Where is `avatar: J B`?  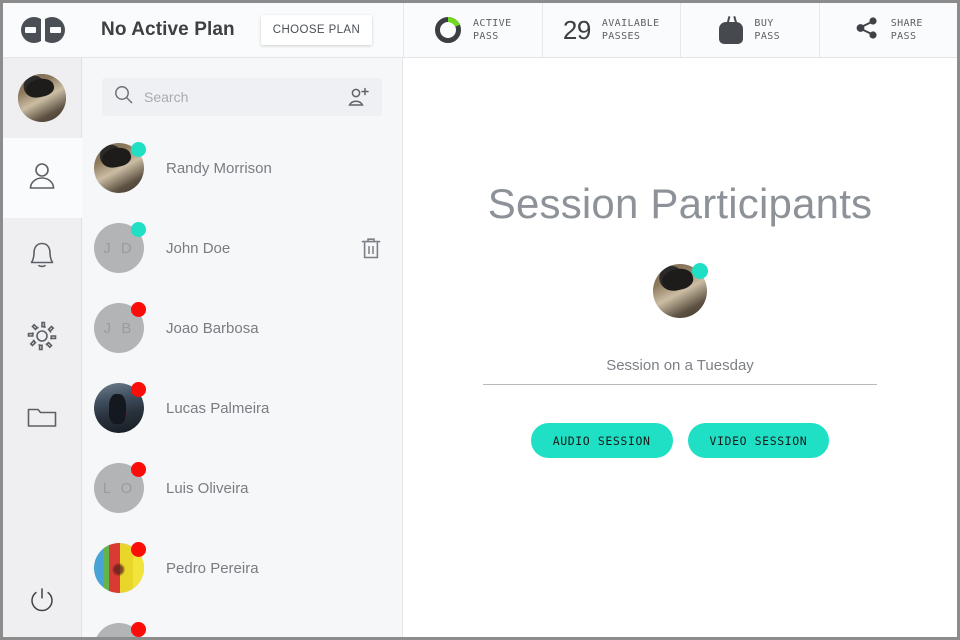 avatar: J B is located at coordinates (120, 327).